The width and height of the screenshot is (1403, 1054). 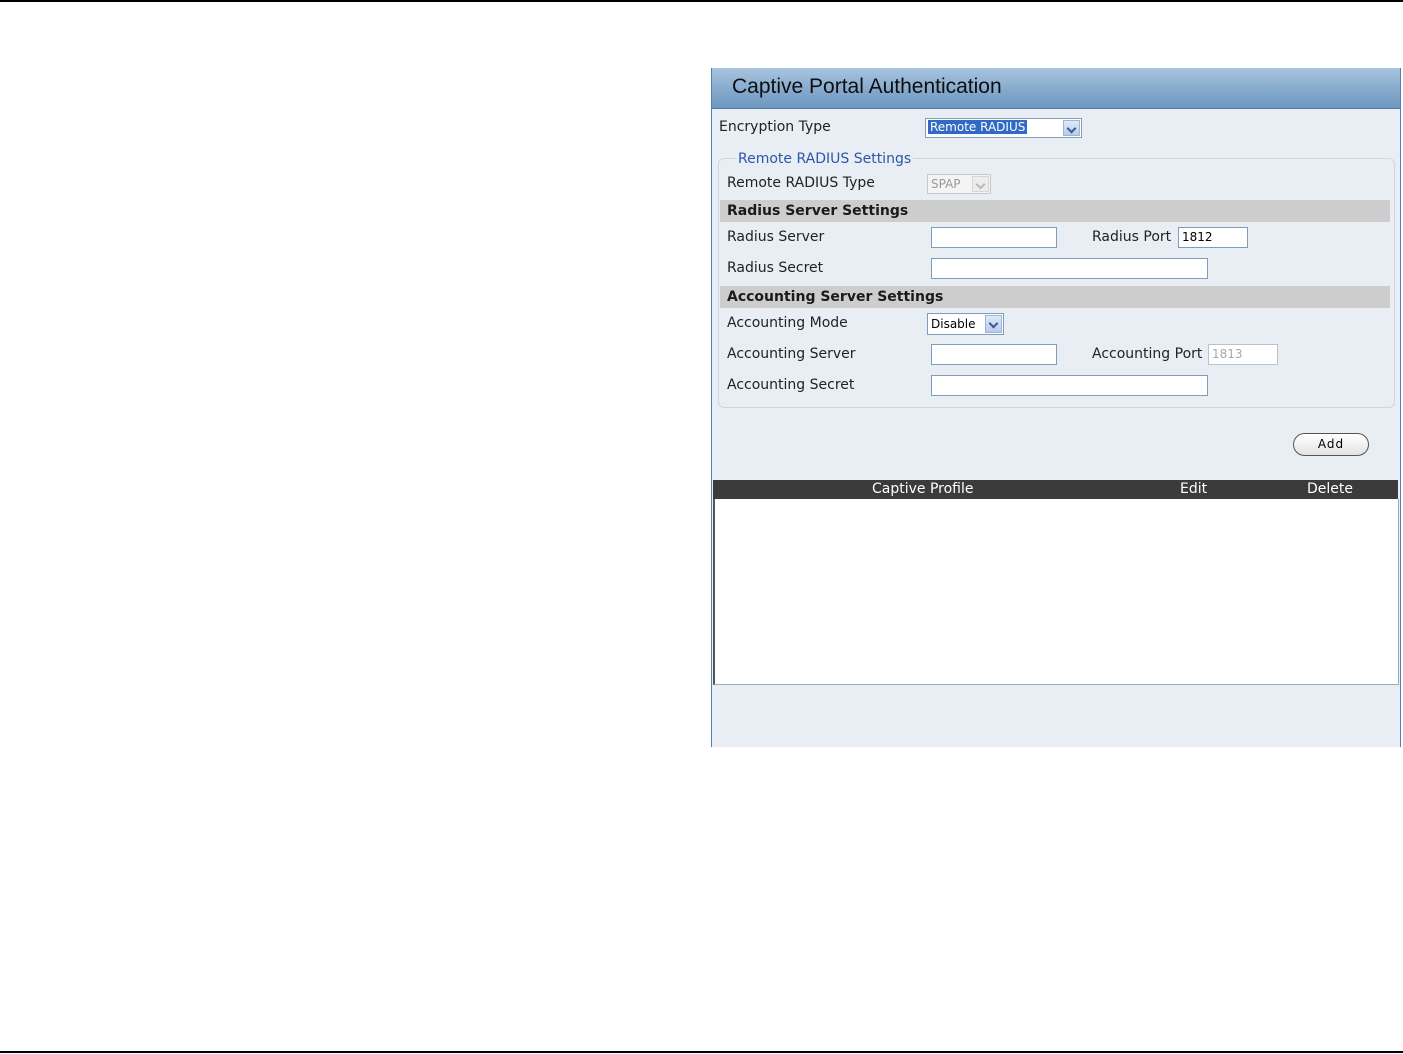 I want to click on radius-secret-input, so click(x=1069, y=268).